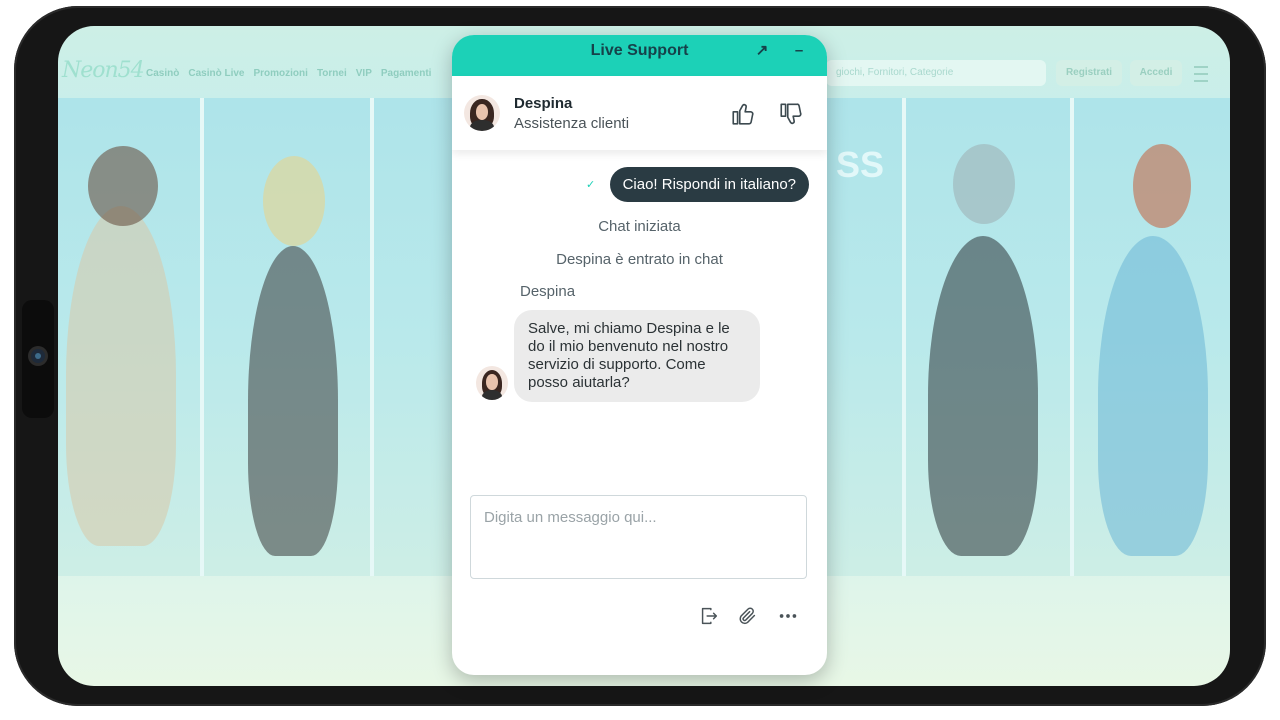 This screenshot has height=720, width=1280. What do you see at coordinates (639, 113) in the screenshot?
I see `agent-info-bar: Despina Assistenza clienti` at bounding box center [639, 113].